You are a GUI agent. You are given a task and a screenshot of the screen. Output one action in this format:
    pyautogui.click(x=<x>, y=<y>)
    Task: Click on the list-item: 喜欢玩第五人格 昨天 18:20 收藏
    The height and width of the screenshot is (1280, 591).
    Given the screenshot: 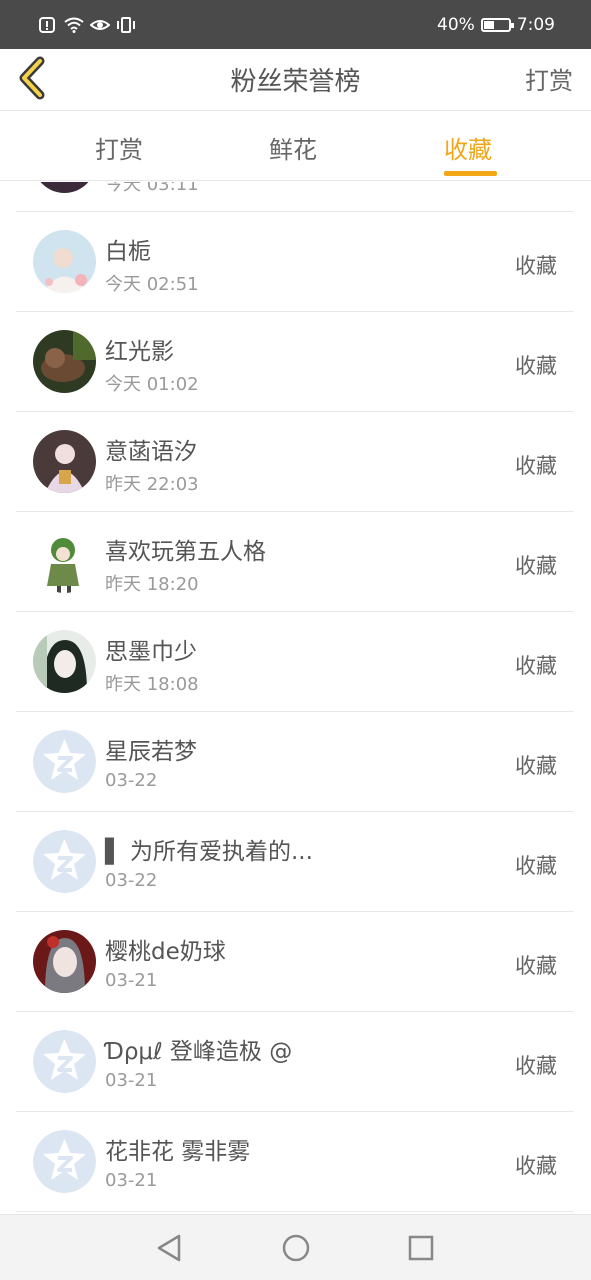 What is the action you would take?
    pyautogui.click(x=295, y=562)
    